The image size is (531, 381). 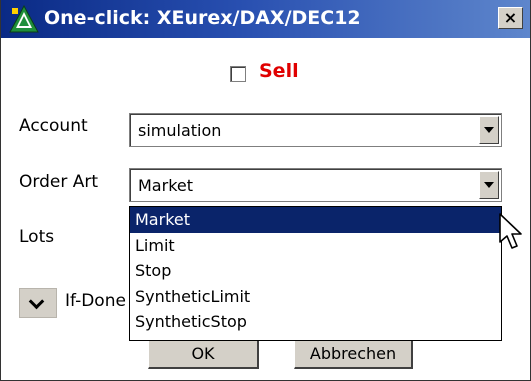 What do you see at coordinates (38, 303) in the screenshot?
I see `if-done-expand-toggle` at bounding box center [38, 303].